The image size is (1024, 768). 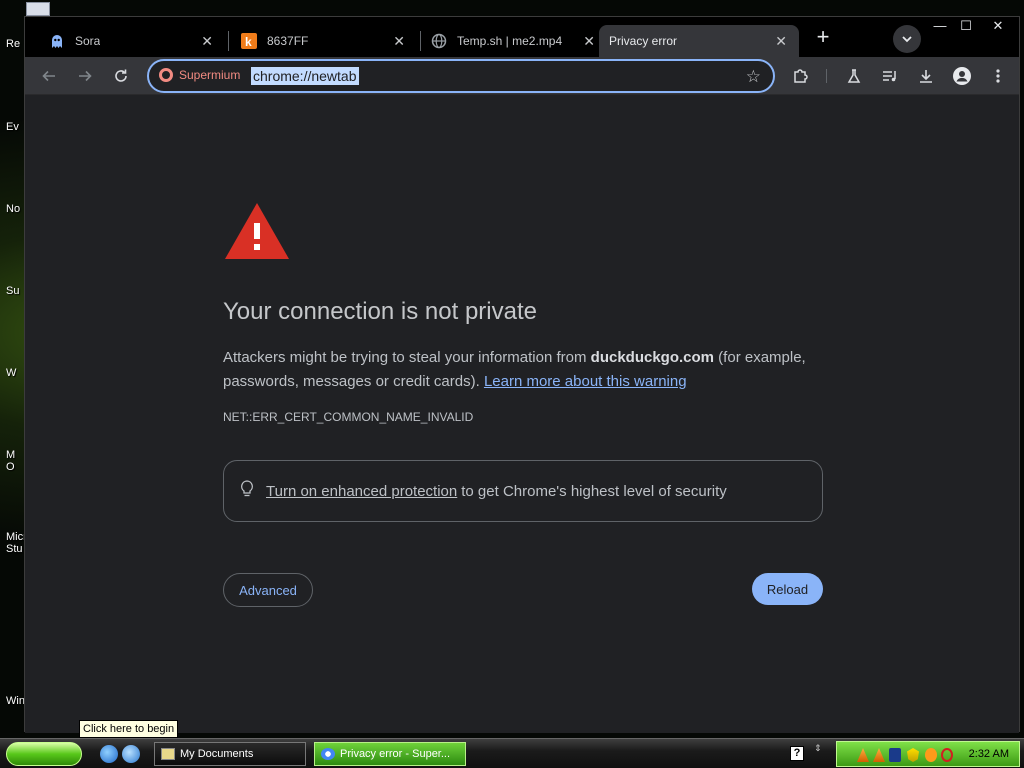 I want to click on desktop-icon-label: W, so click(x=16, y=373).